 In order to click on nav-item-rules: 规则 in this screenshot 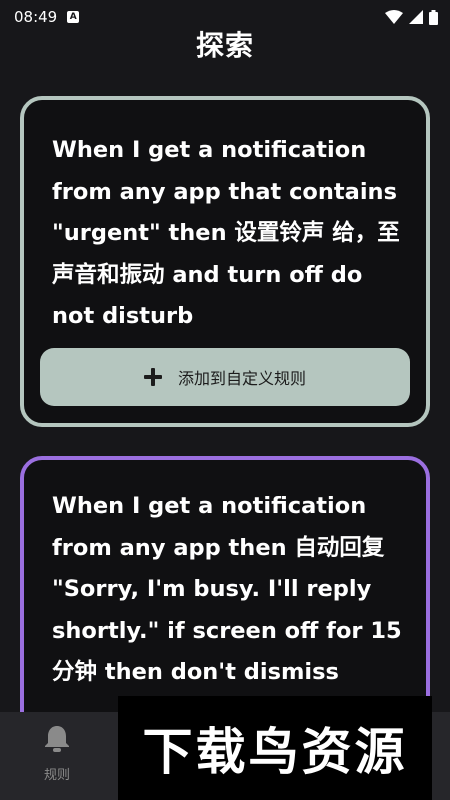, I will do `click(57, 753)`.